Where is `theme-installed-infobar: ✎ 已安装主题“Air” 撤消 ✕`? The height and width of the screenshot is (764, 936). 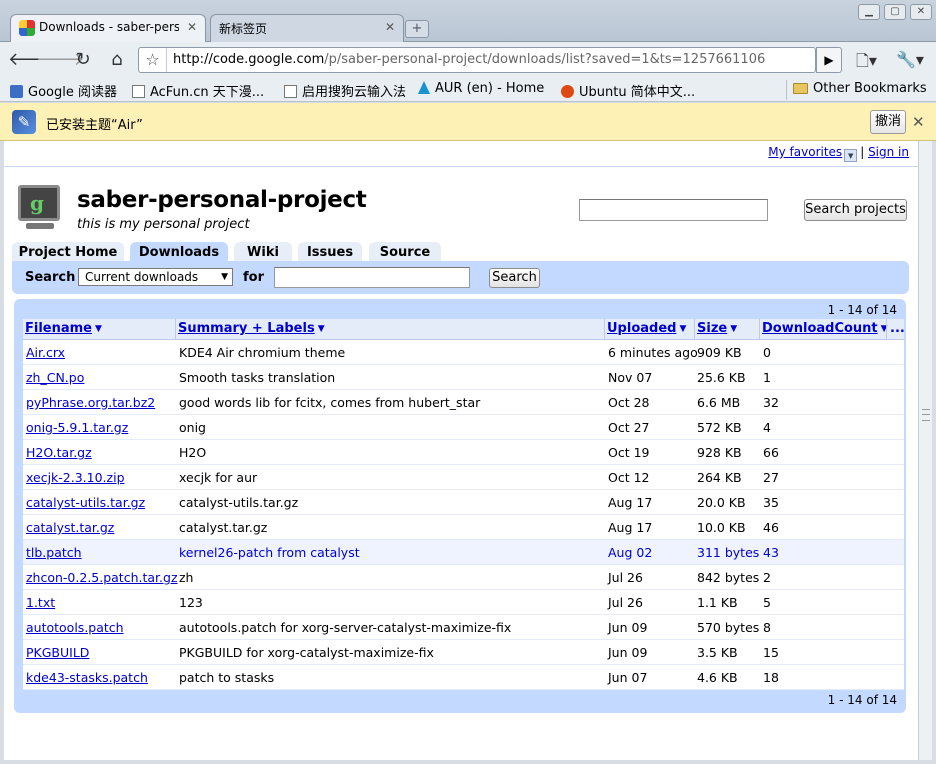 theme-installed-infobar: ✎ 已安装主题“Air” 撤消 ✕ is located at coordinates (468, 122).